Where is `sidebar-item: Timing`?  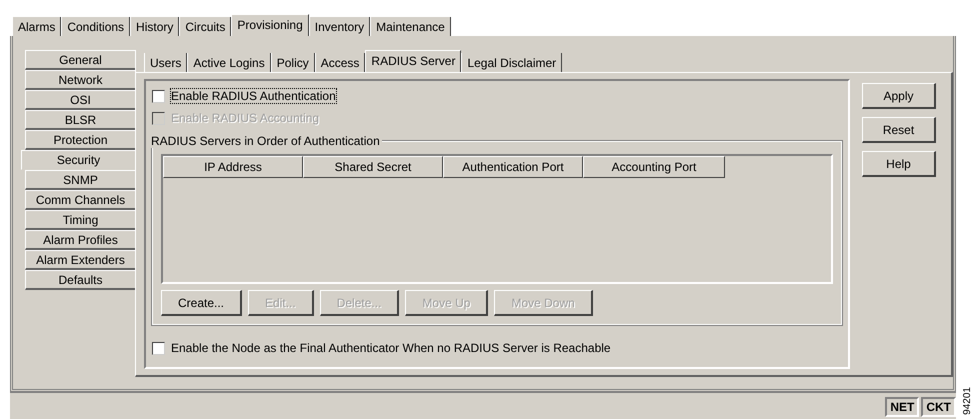 sidebar-item: Timing is located at coordinates (80, 220).